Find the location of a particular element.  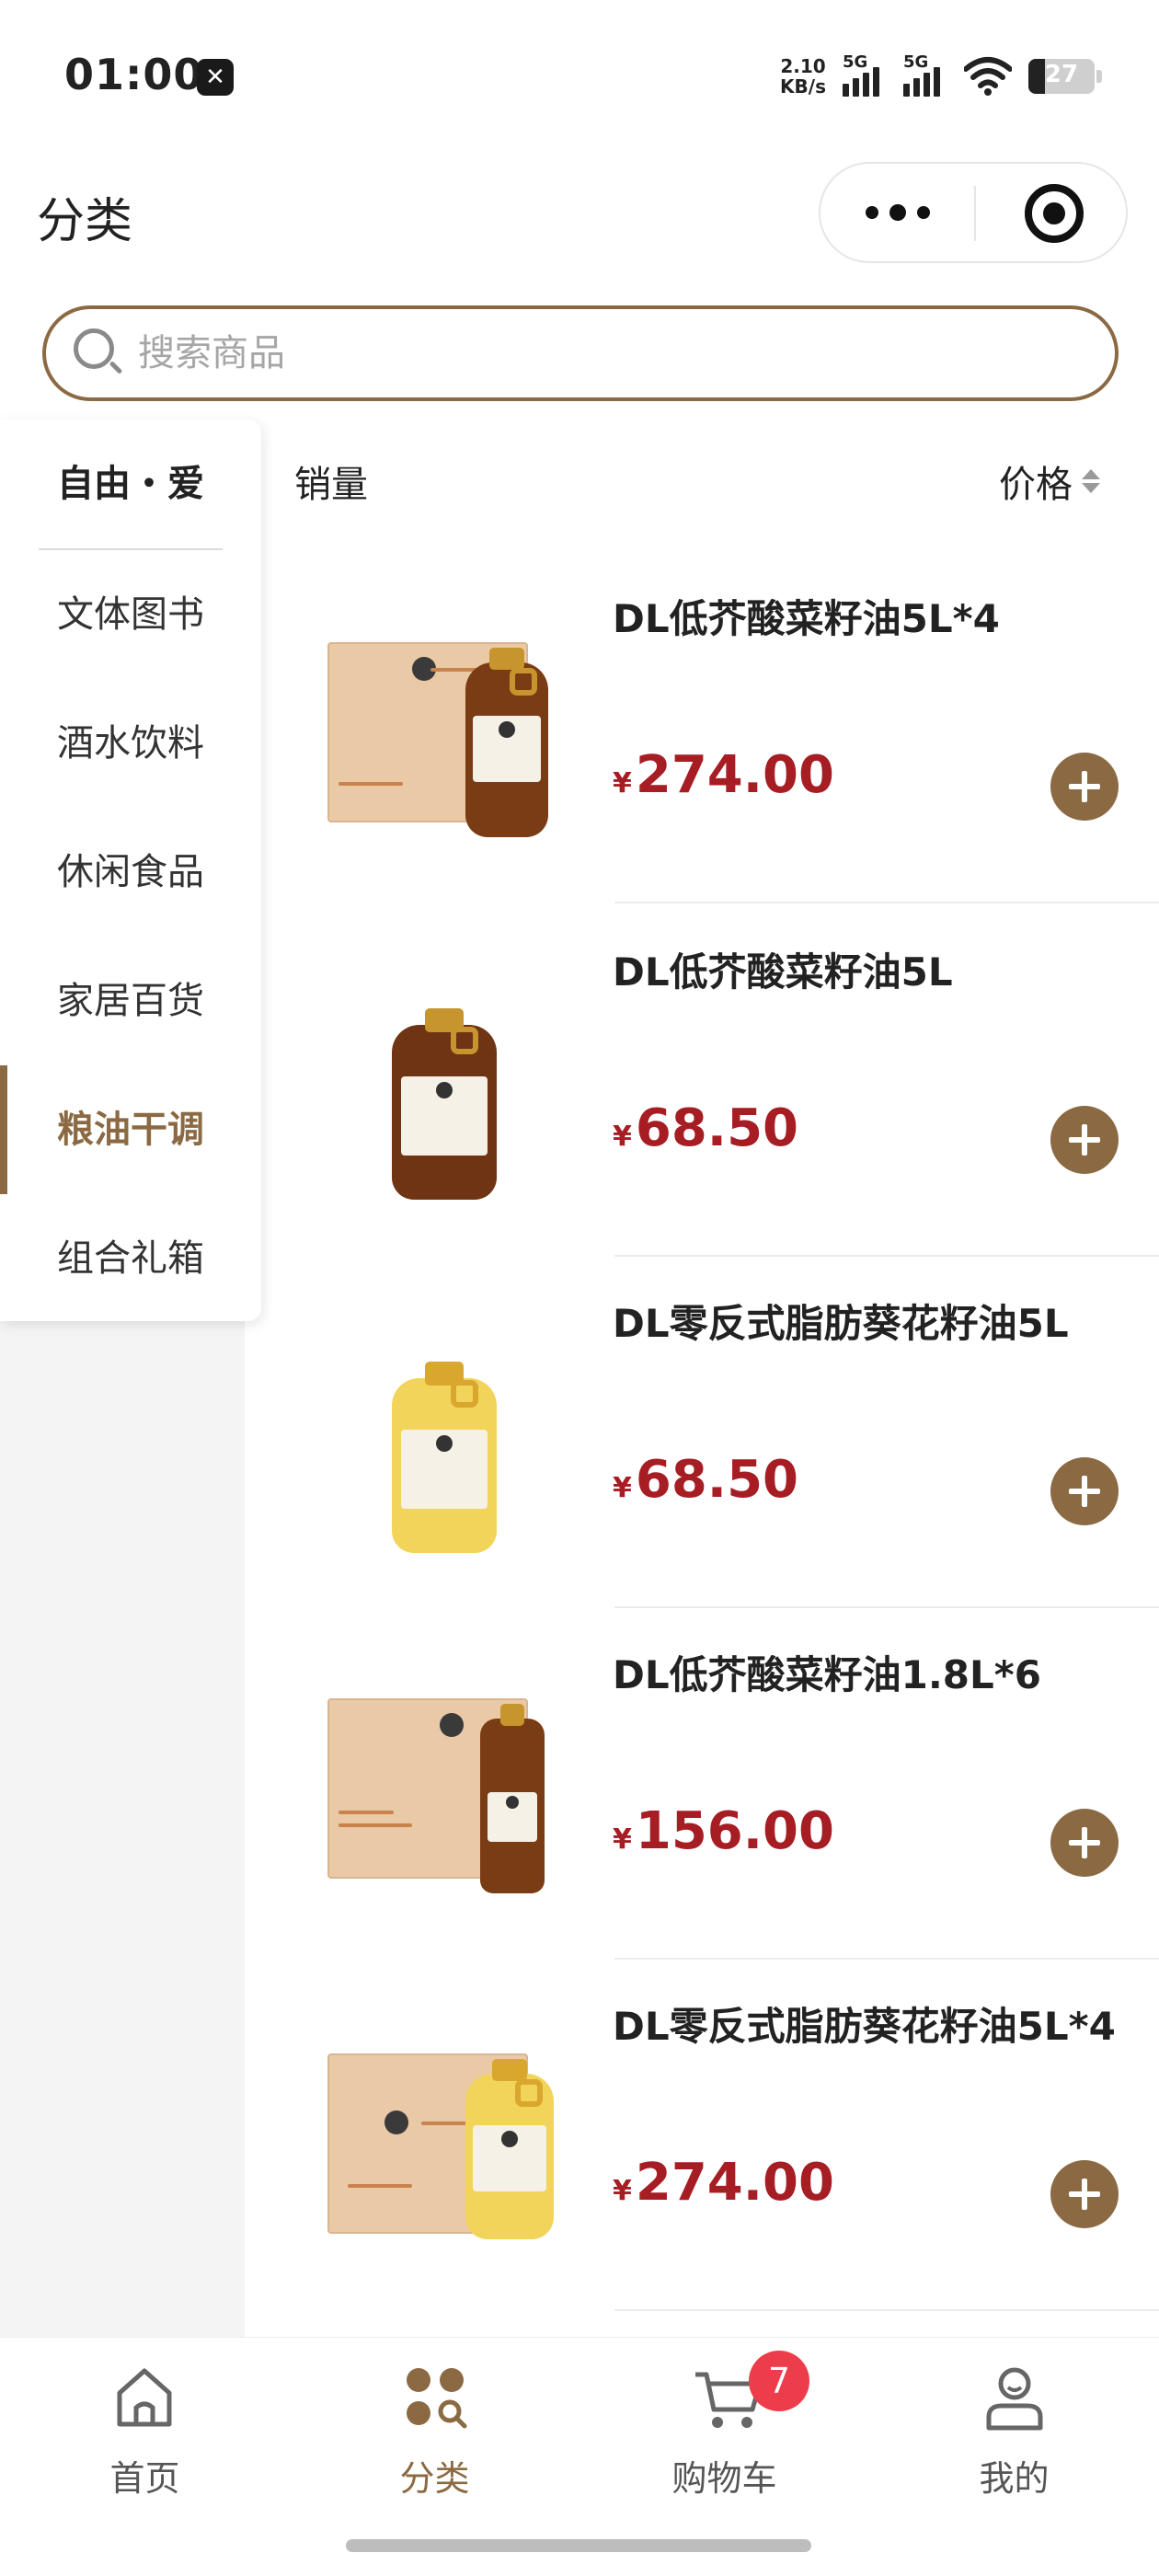

product-price: ¥156.00 is located at coordinates (723, 1831).